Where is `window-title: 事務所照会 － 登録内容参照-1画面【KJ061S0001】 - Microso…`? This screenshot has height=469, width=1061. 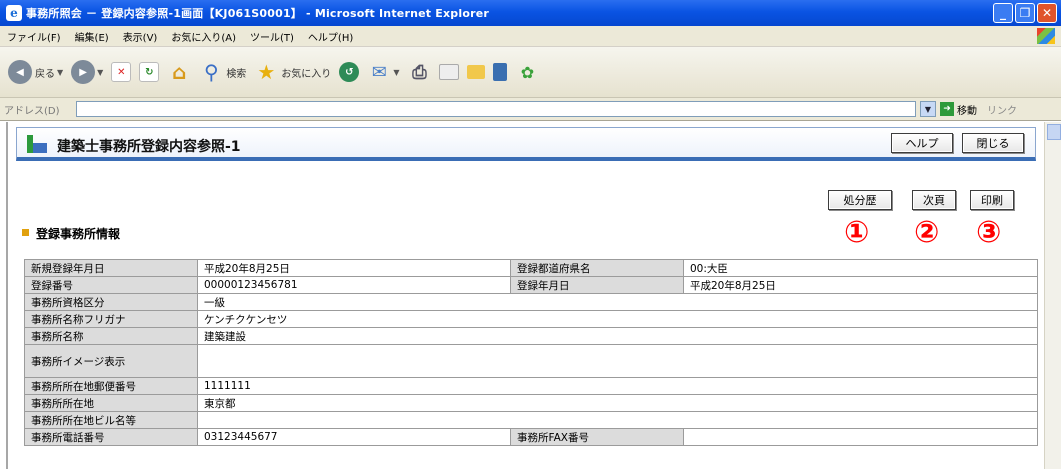
window-title: 事務所照会 － 登録内容参照-1画面【KJ061S0001】 - Microso… is located at coordinates (257, 13).